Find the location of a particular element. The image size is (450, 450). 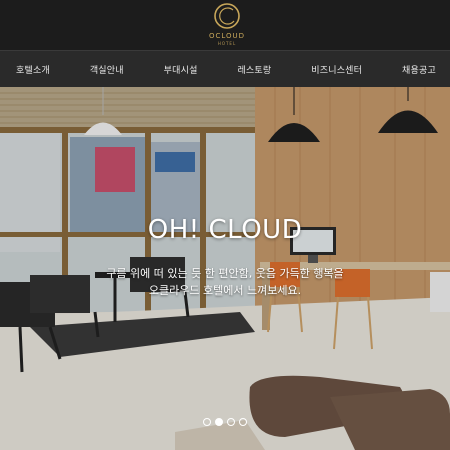

nav-item-facilities: 부대시설 is located at coordinates (181, 69).